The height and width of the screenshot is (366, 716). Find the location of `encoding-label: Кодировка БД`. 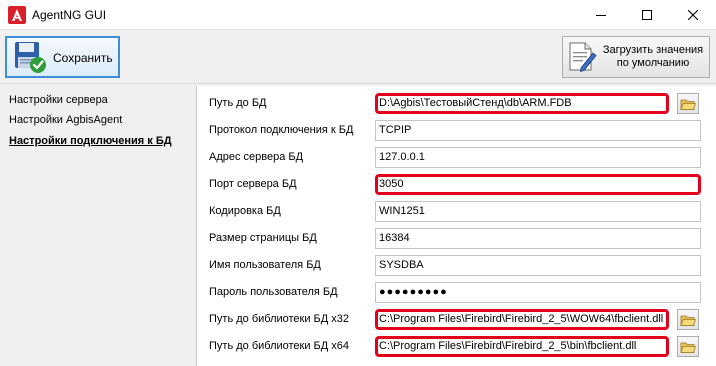

encoding-label: Кодировка БД is located at coordinates (245, 211).